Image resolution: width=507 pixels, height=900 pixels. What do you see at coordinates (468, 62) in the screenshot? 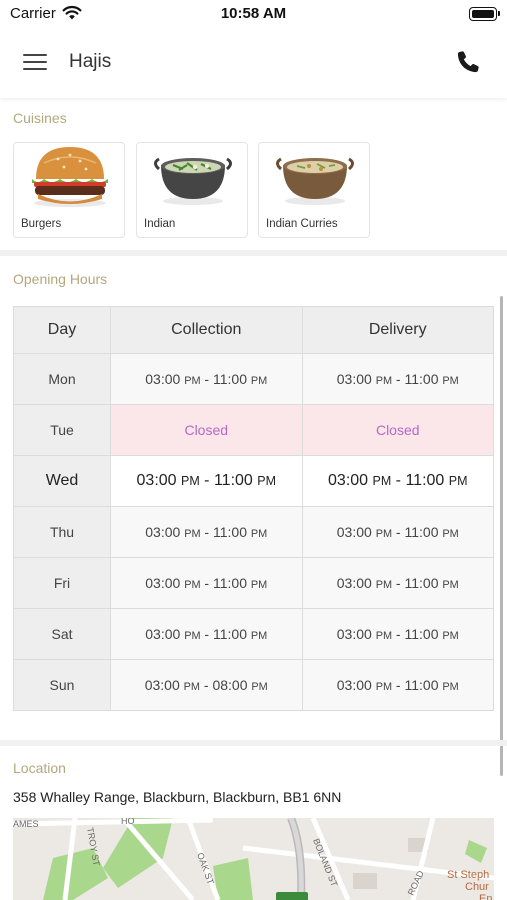
I see `phone-icon` at bounding box center [468, 62].